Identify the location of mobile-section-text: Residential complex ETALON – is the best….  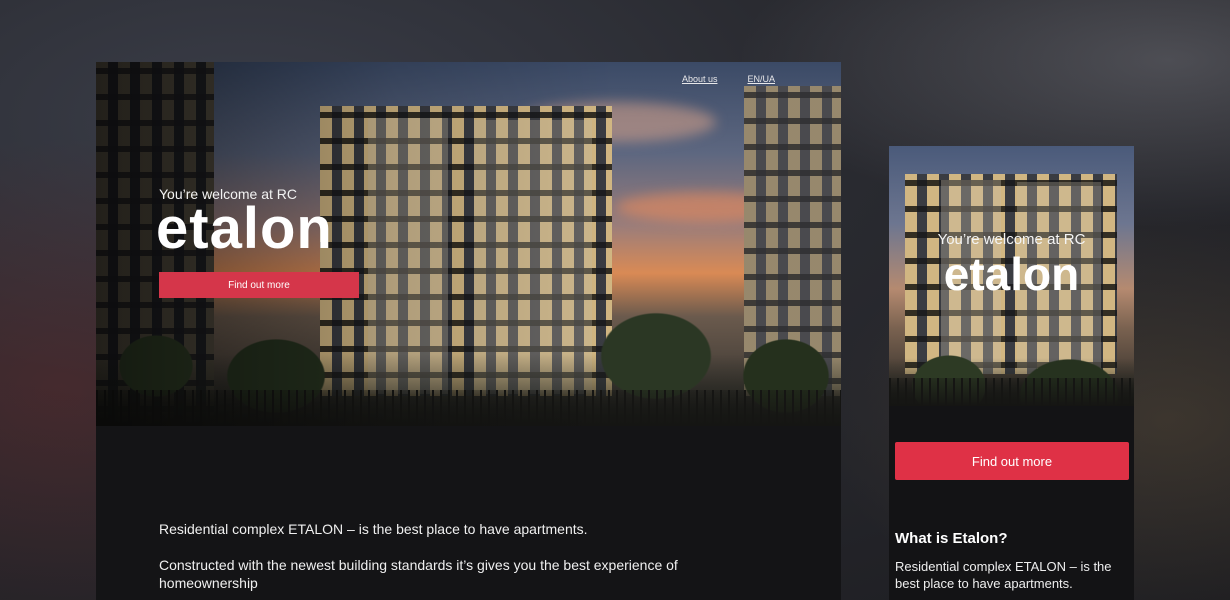
(1003, 575).